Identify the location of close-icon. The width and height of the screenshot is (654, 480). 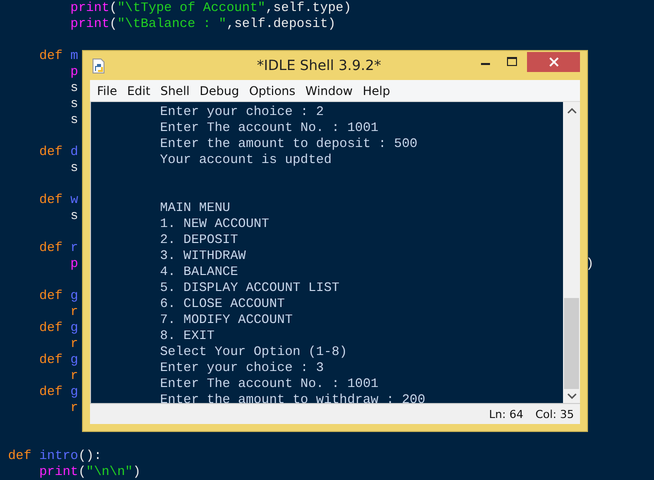
(553, 62).